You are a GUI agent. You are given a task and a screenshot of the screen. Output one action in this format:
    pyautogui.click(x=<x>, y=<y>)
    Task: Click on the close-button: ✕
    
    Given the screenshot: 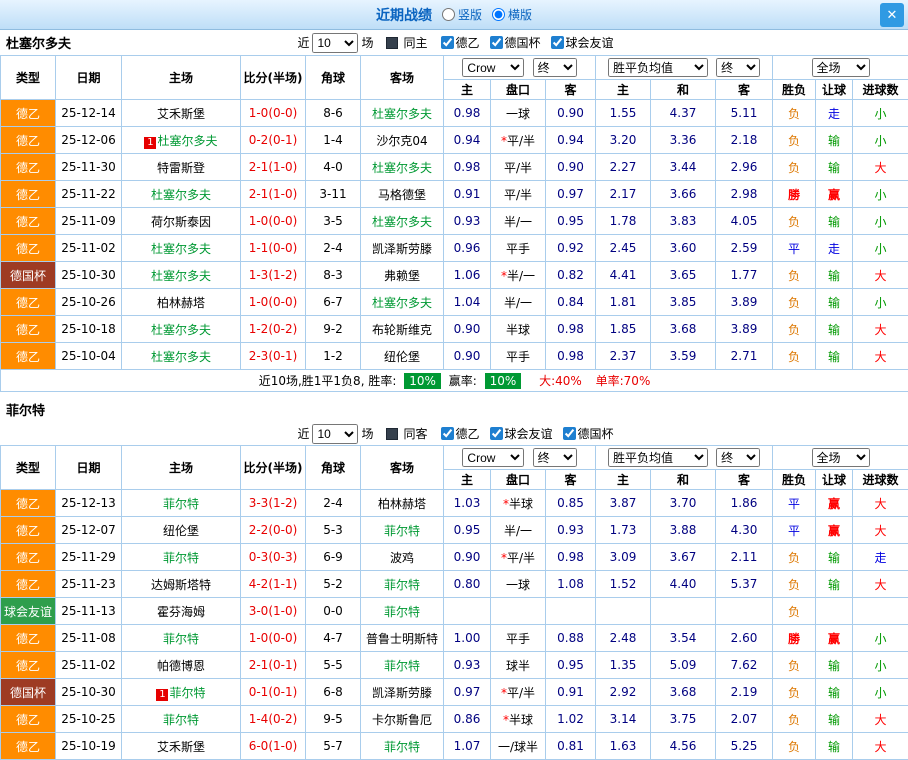 What is the action you would take?
    pyautogui.click(x=892, y=15)
    